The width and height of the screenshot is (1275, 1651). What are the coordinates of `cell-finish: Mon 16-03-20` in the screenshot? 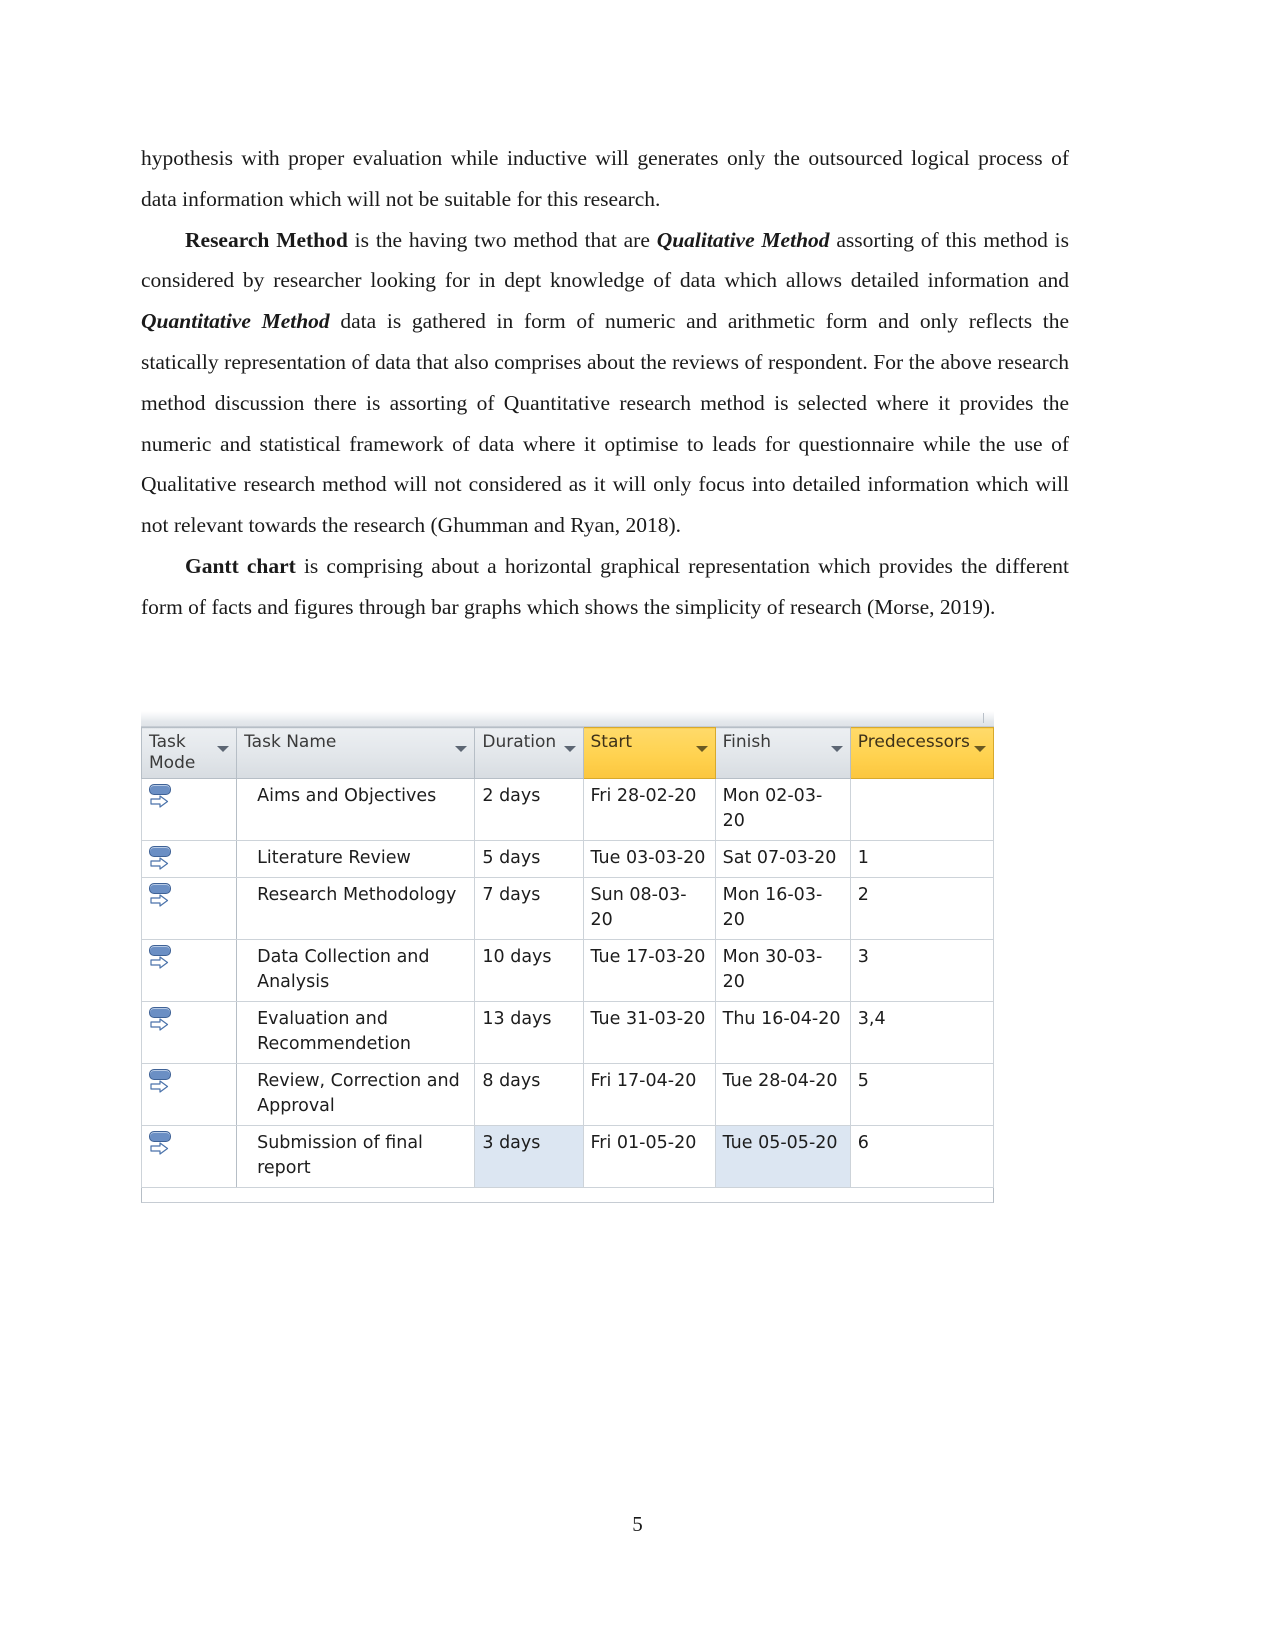 It's located at (782, 908).